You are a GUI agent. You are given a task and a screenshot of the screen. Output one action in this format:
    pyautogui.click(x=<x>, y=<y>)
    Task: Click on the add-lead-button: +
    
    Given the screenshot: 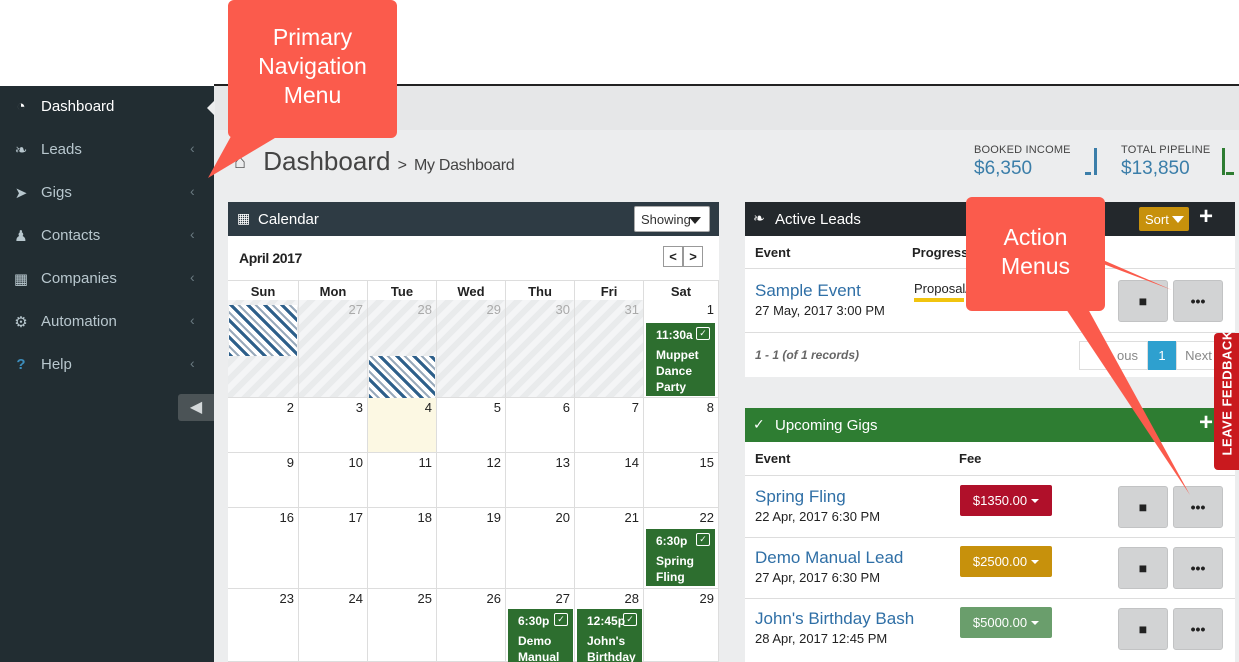 What is the action you would take?
    pyautogui.click(x=1206, y=217)
    